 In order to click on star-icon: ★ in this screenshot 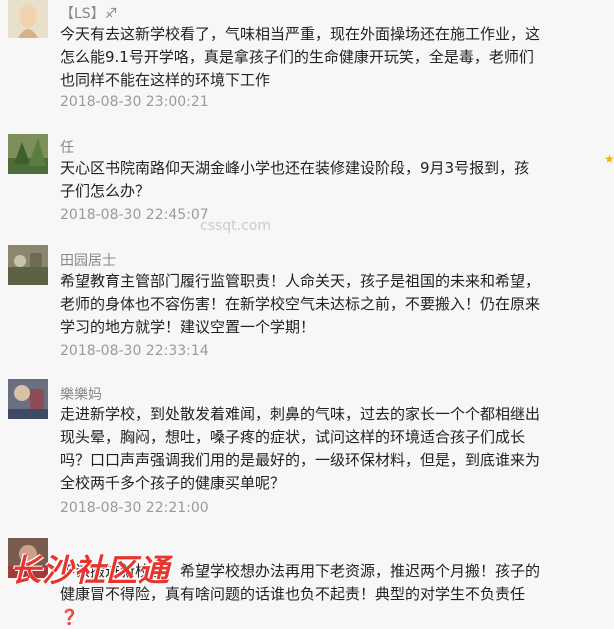, I will do `click(609, 159)`.